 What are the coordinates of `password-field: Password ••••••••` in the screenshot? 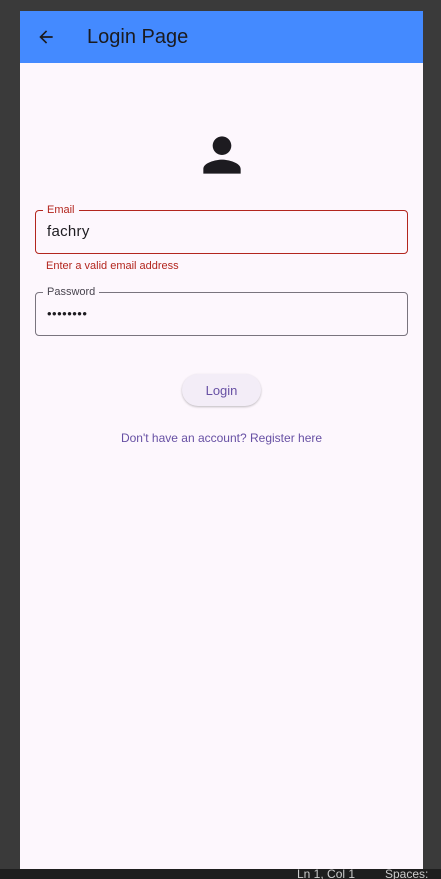 It's located at (221, 310).